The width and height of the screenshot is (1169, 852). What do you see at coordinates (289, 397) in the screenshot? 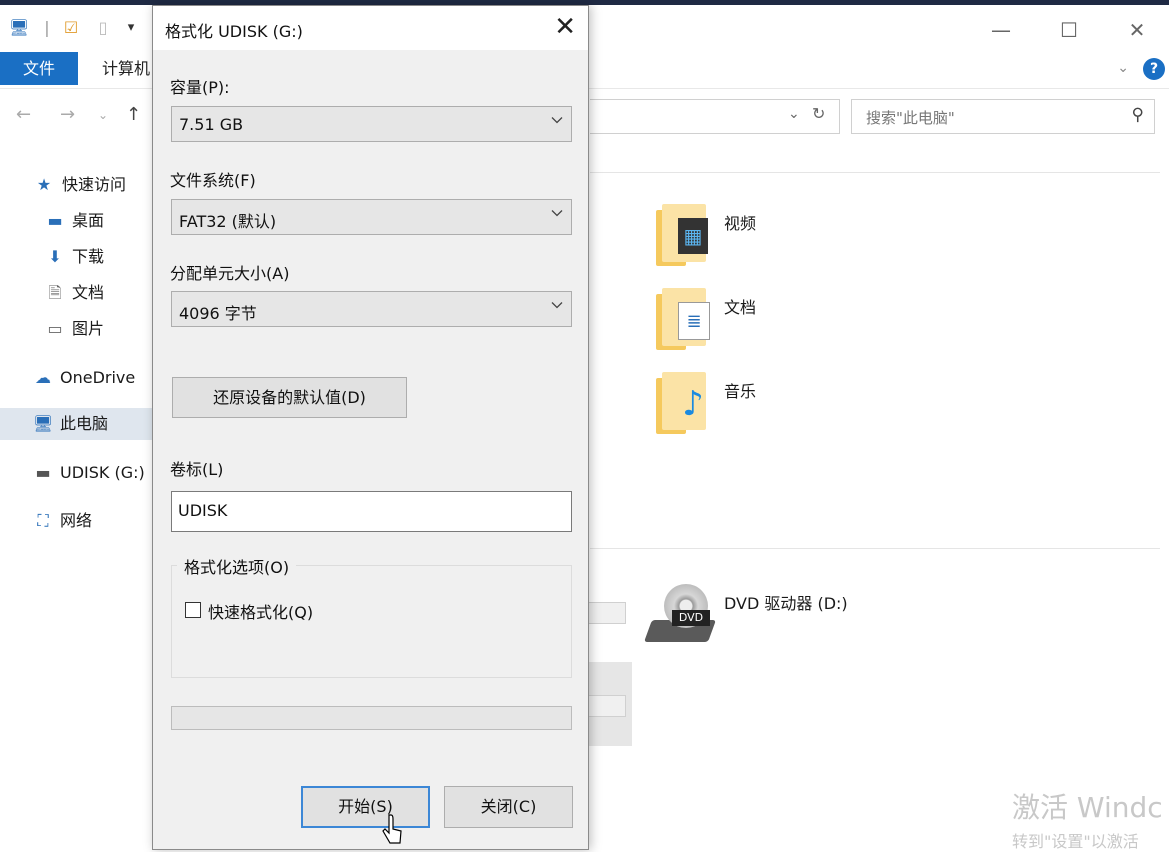
I see `restore-defaults-button: 还原设备的默认值(D)` at bounding box center [289, 397].